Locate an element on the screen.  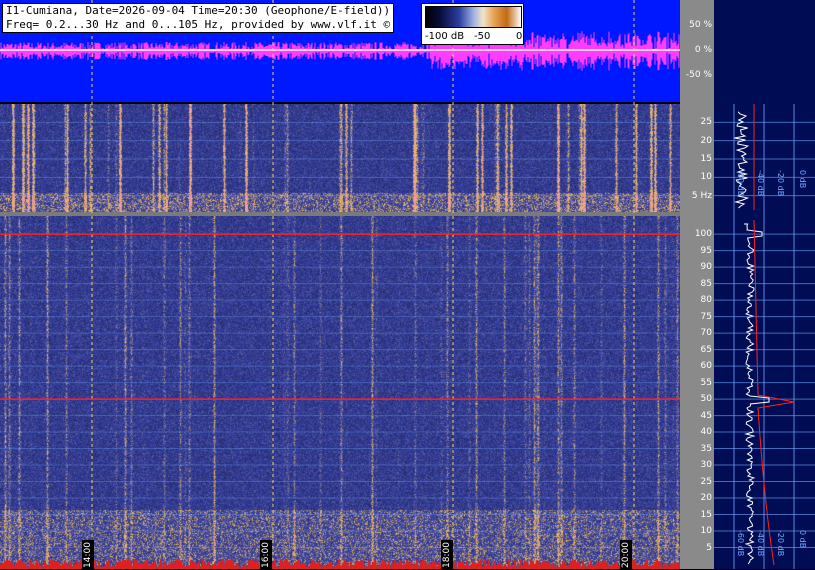
high-freq-tick-label: 20 is located at coordinates (706, 498).